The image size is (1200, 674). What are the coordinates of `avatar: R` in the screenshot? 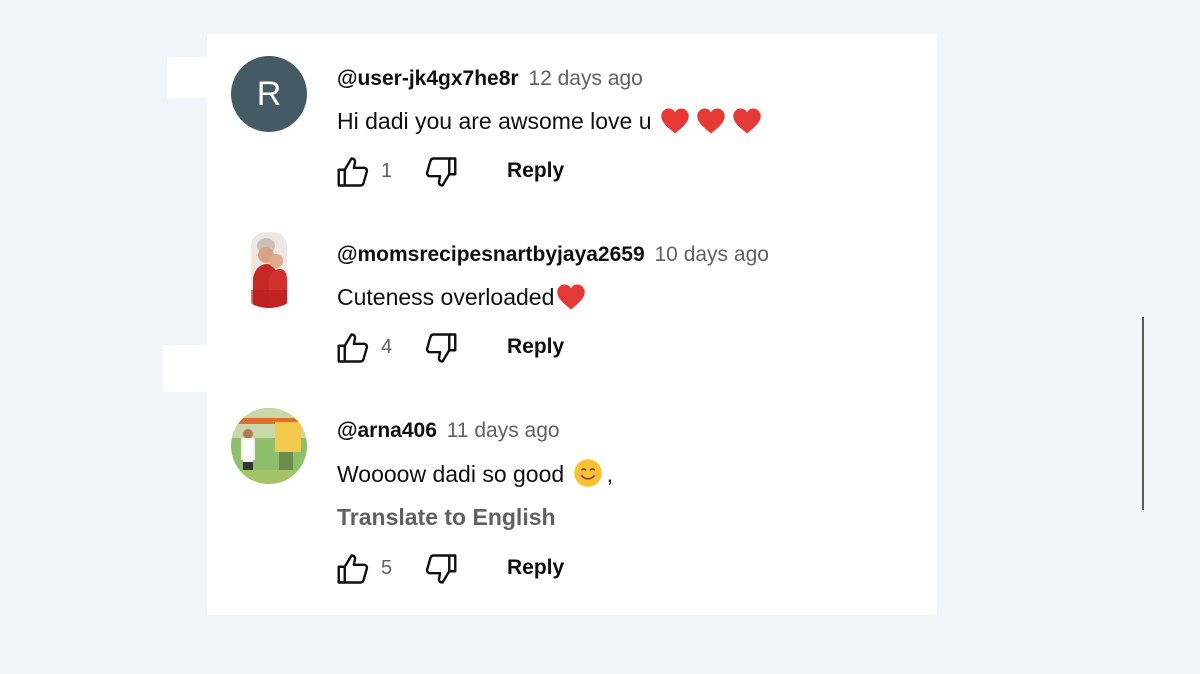 It's located at (269, 94).